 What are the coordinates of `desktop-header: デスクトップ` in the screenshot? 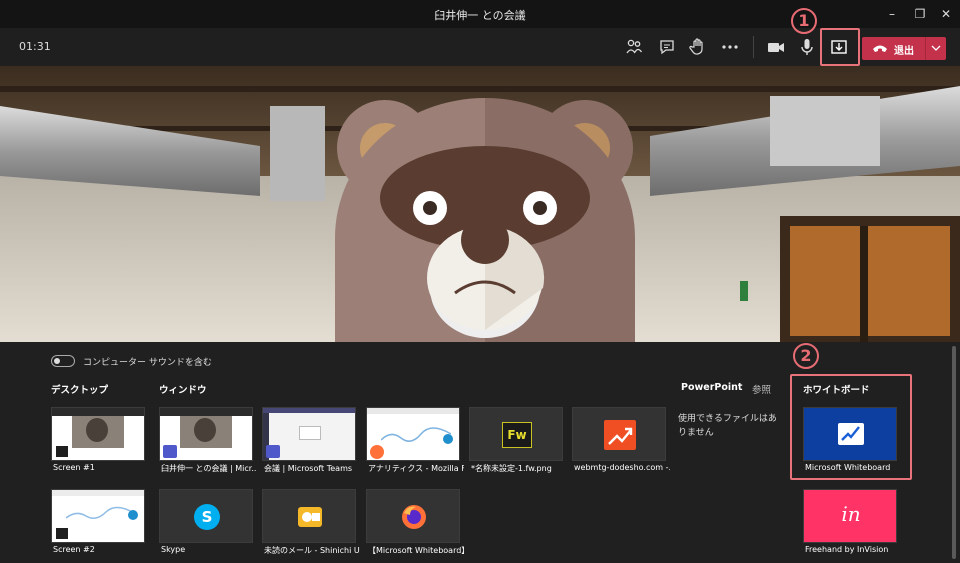 It's located at (80, 390).